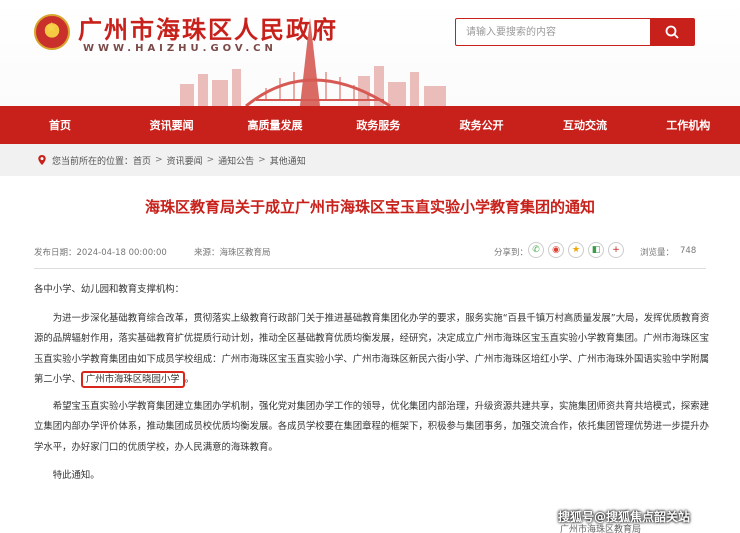  Describe the element at coordinates (624, 517) in the screenshot. I see `watermark: 搜狐号@搜狐焦点韶关站` at that location.